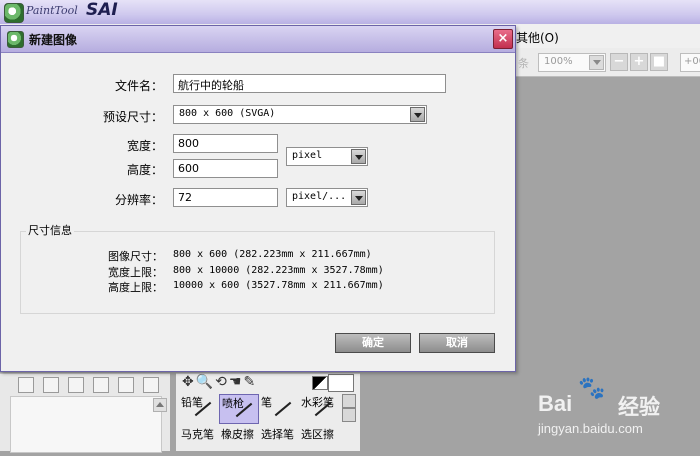 The image size is (700, 456). What do you see at coordinates (523, 63) in the screenshot?
I see `toolbar-faded-label: 条` at bounding box center [523, 63].